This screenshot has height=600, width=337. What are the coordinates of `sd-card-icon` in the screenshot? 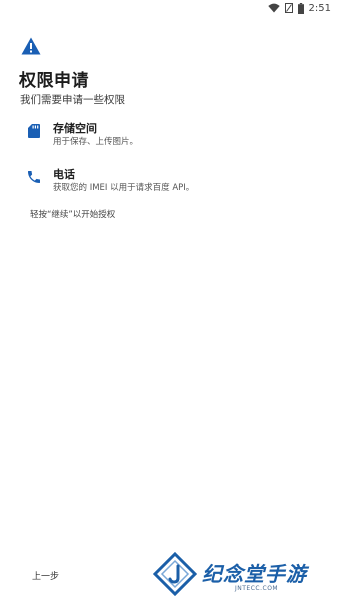 It's located at (34, 131).